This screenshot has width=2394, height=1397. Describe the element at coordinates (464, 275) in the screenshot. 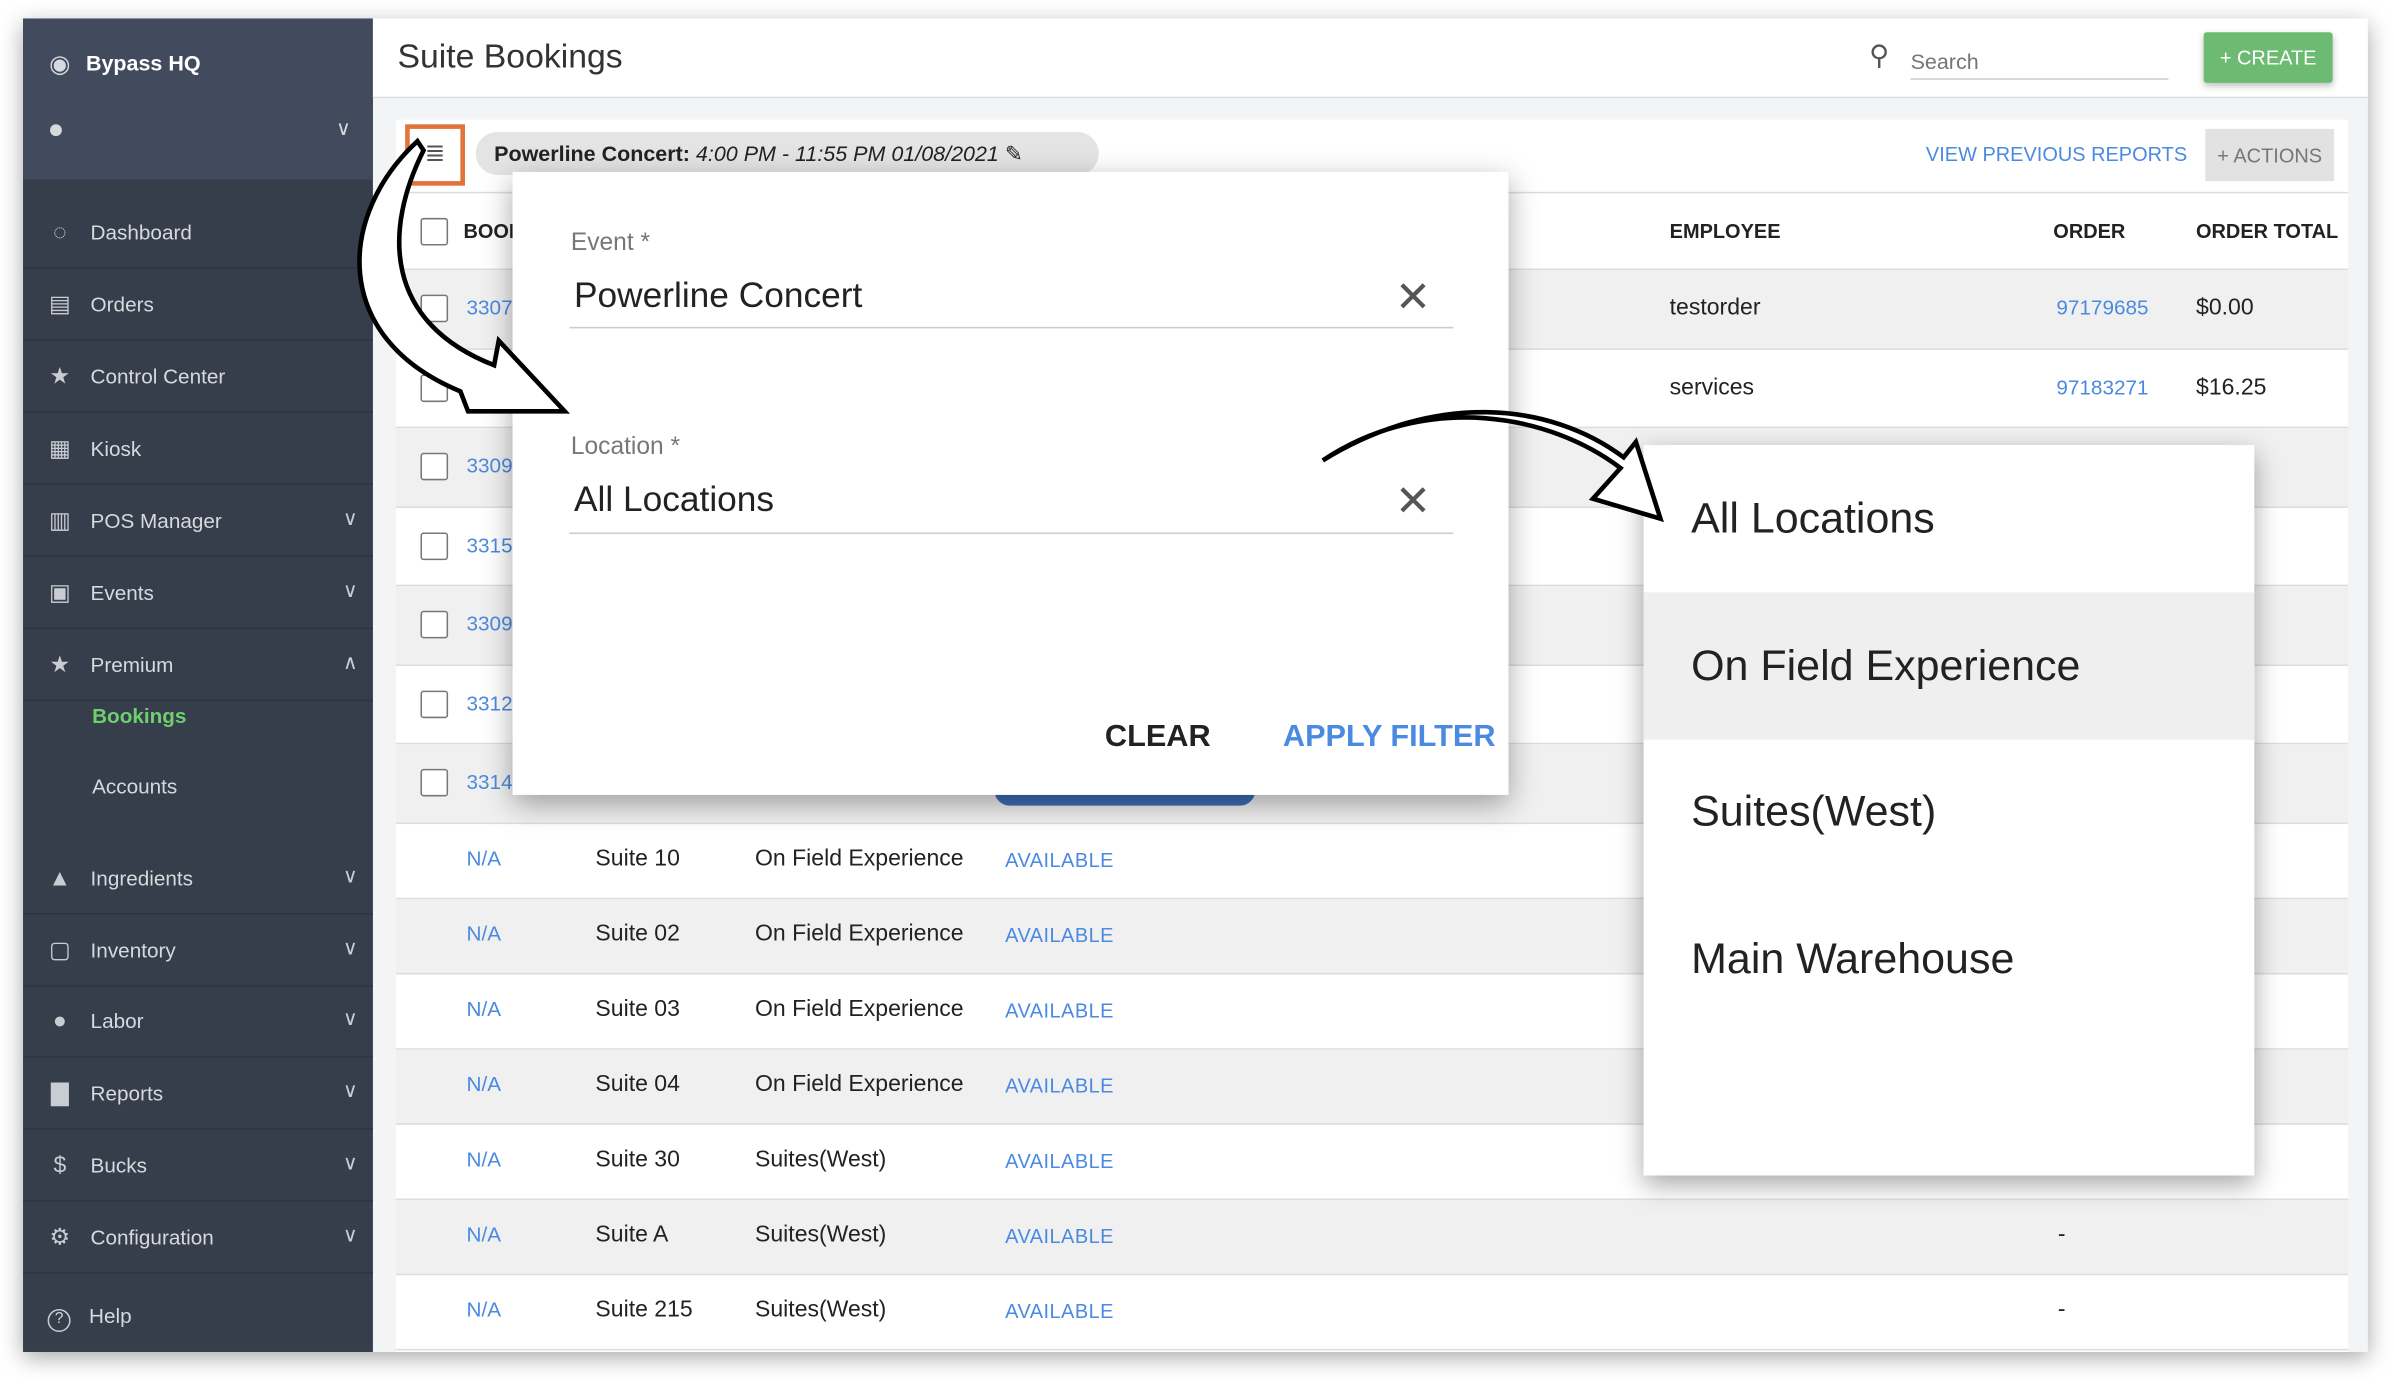

I see `arrow-filter-to-dialog` at that location.